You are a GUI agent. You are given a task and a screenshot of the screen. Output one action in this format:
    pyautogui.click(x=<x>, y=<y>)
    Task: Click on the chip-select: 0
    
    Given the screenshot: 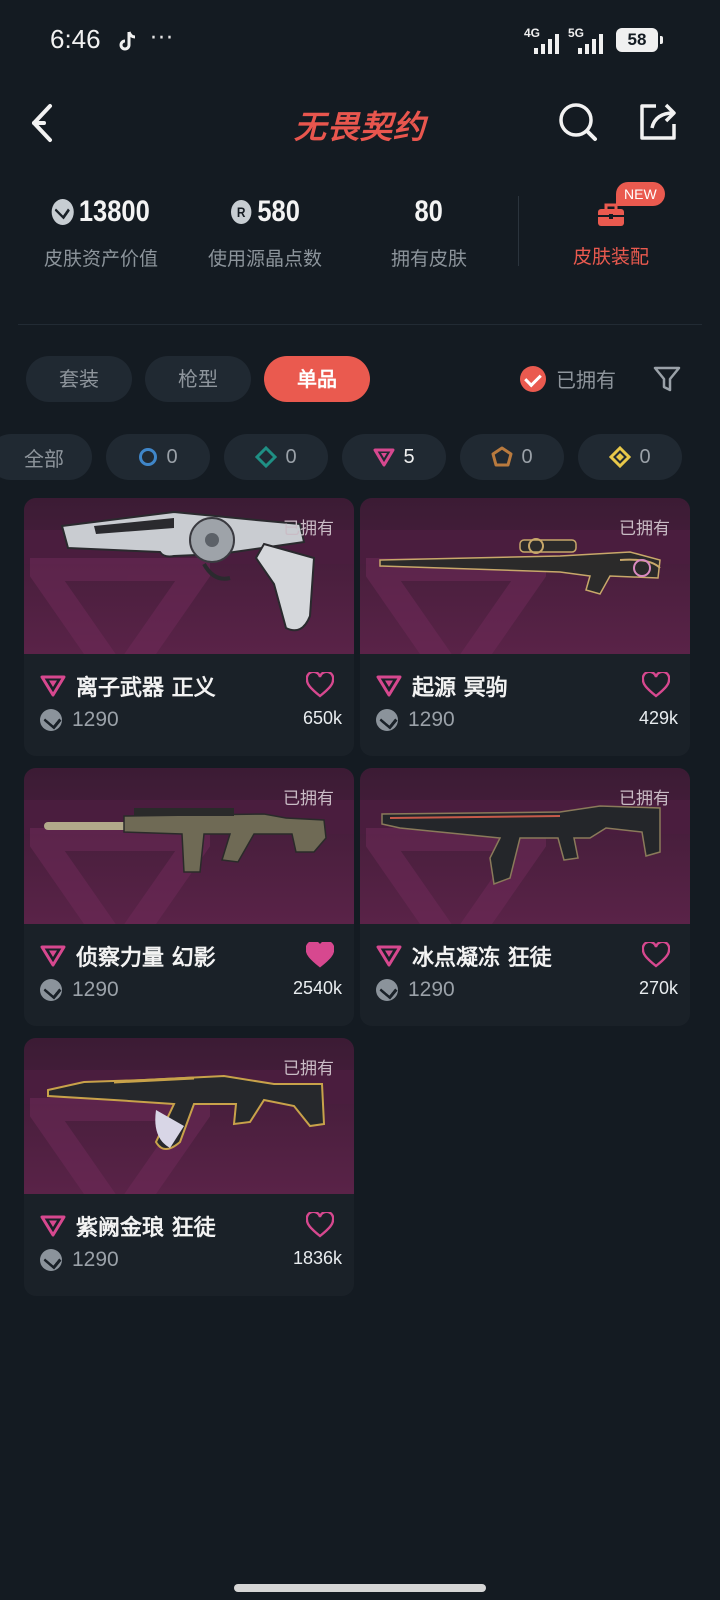 What is the action you would take?
    pyautogui.click(x=158, y=457)
    